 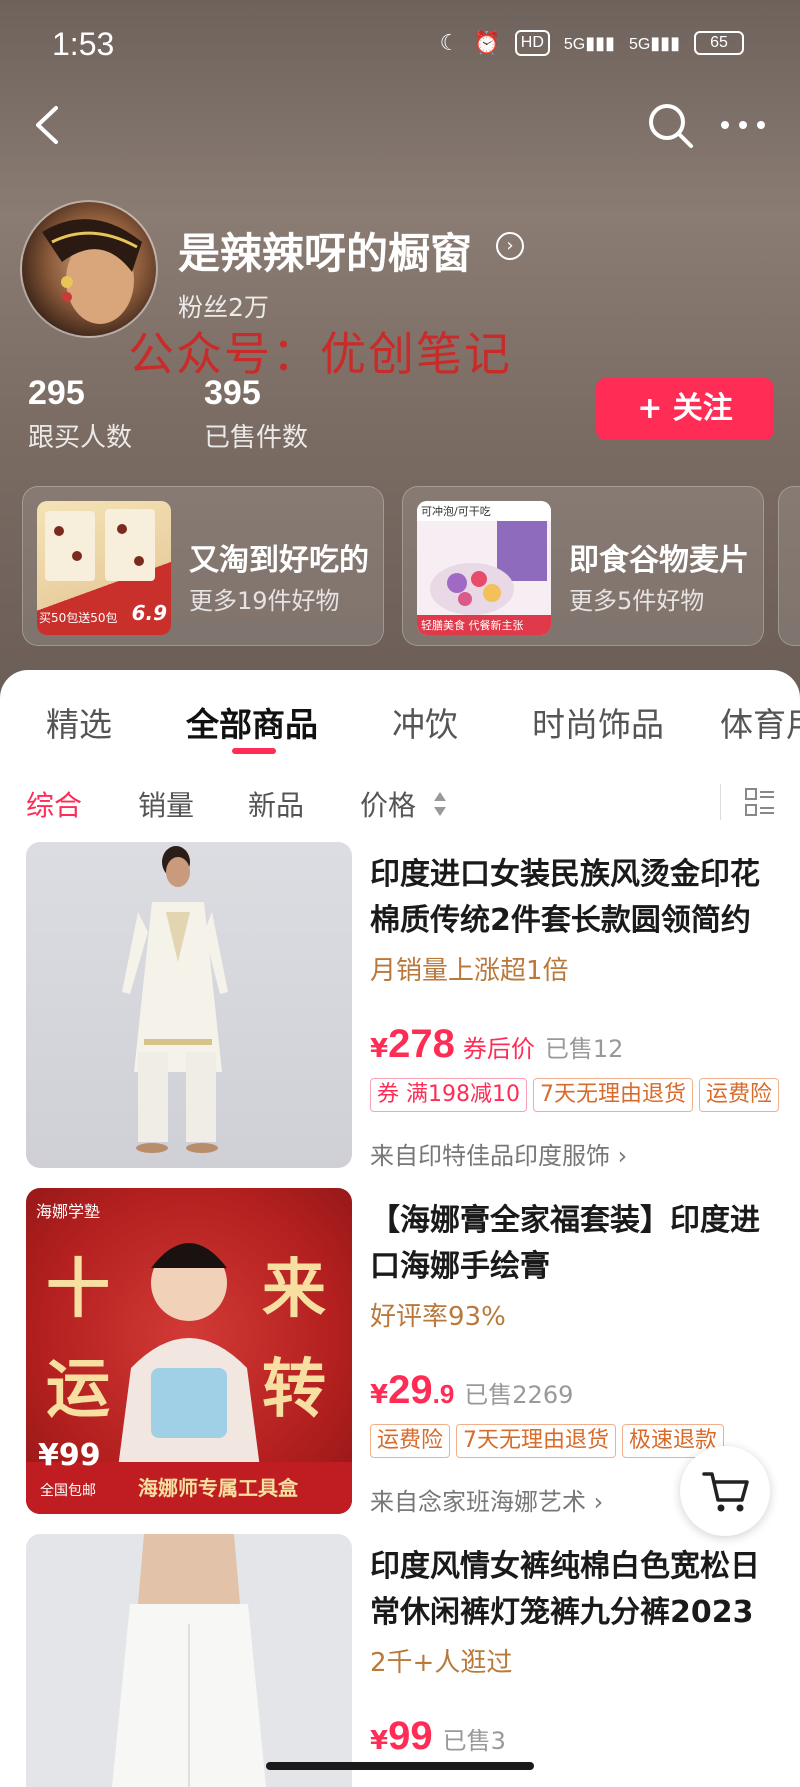 I want to click on product-title: 【海娜膏全家福套装】印度进口海娜手绘膏, so click(x=575, y=1244).